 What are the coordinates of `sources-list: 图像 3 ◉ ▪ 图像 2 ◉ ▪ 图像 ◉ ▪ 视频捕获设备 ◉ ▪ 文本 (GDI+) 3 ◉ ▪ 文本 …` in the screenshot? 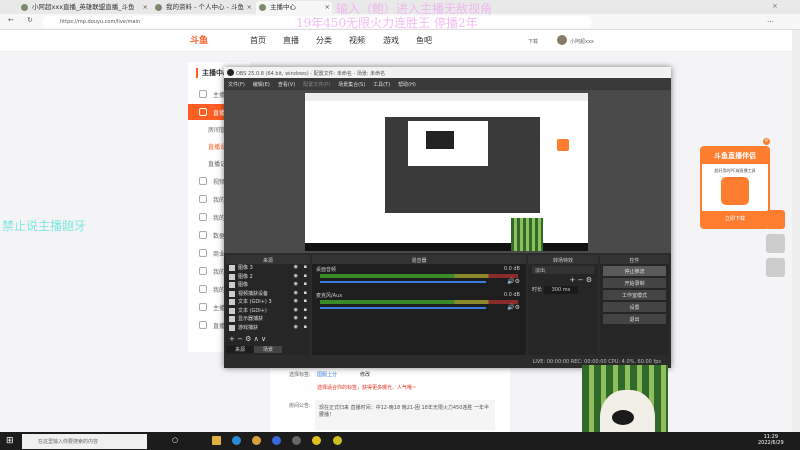 It's located at (268, 298).